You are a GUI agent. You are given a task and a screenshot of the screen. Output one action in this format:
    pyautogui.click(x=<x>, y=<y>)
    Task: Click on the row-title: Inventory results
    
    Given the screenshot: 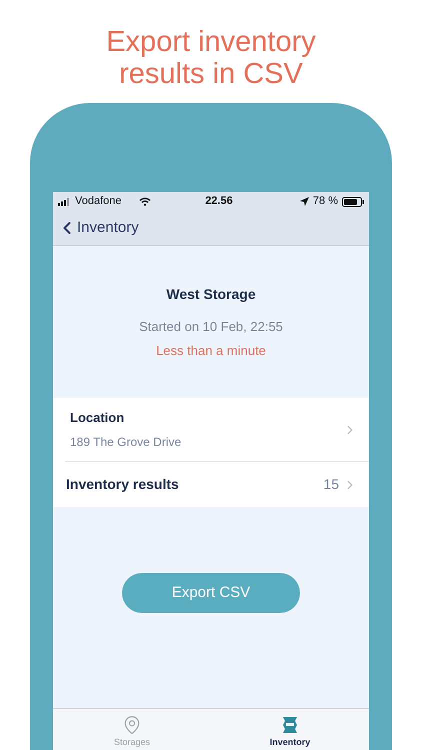 What is the action you would take?
    pyautogui.click(x=123, y=484)
    